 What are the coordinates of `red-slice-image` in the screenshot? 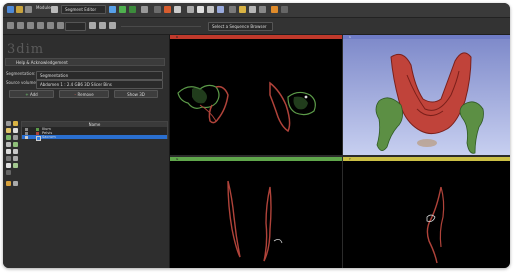 It's located at (246, 107).